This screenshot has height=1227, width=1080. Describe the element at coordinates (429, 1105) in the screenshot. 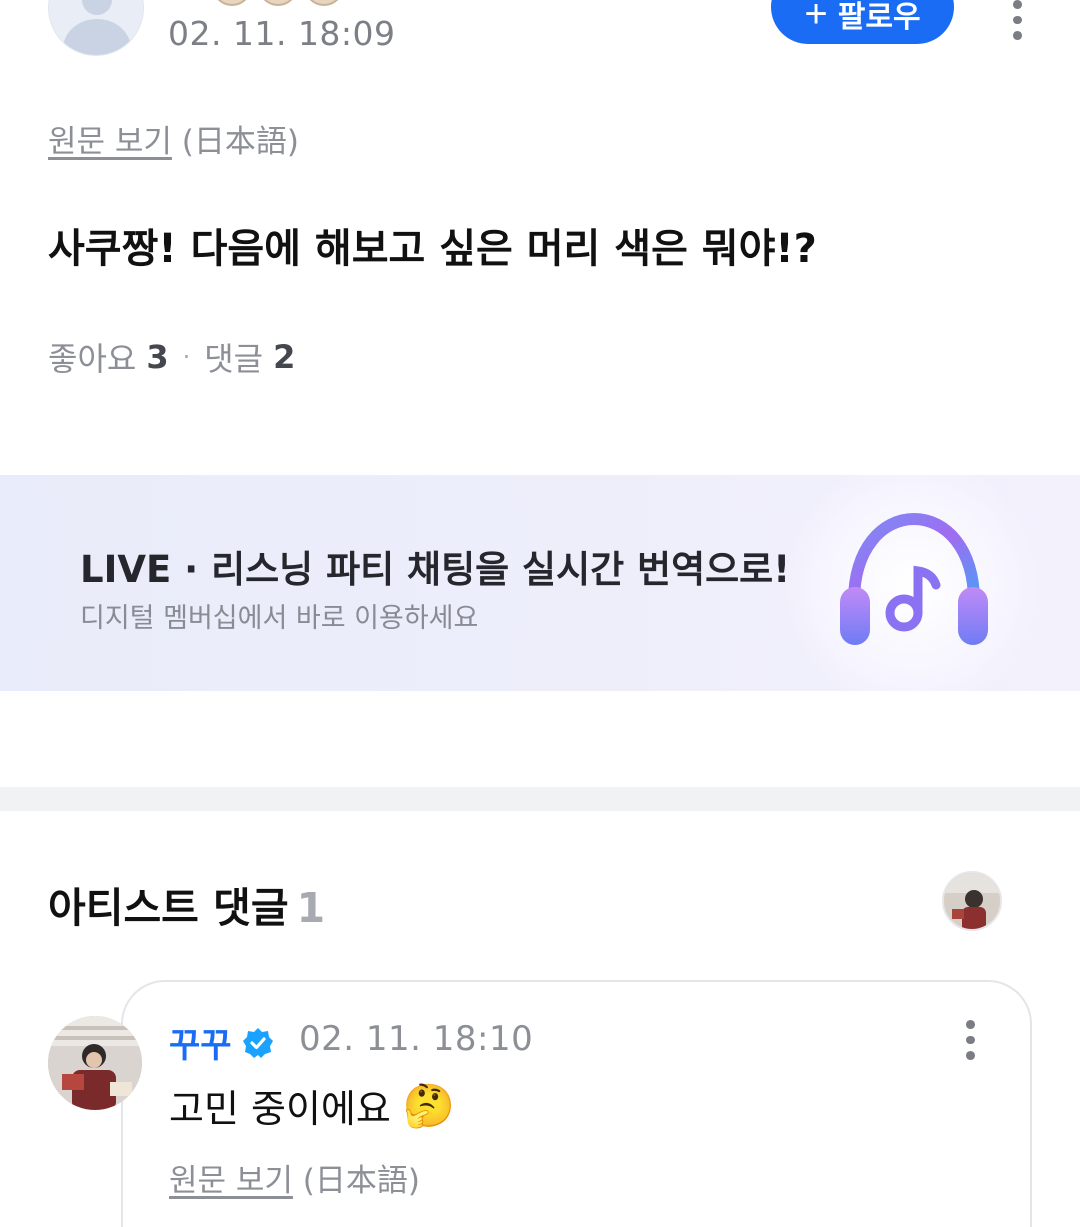

I see `thinking-face-emoji: 🤔` at that location.